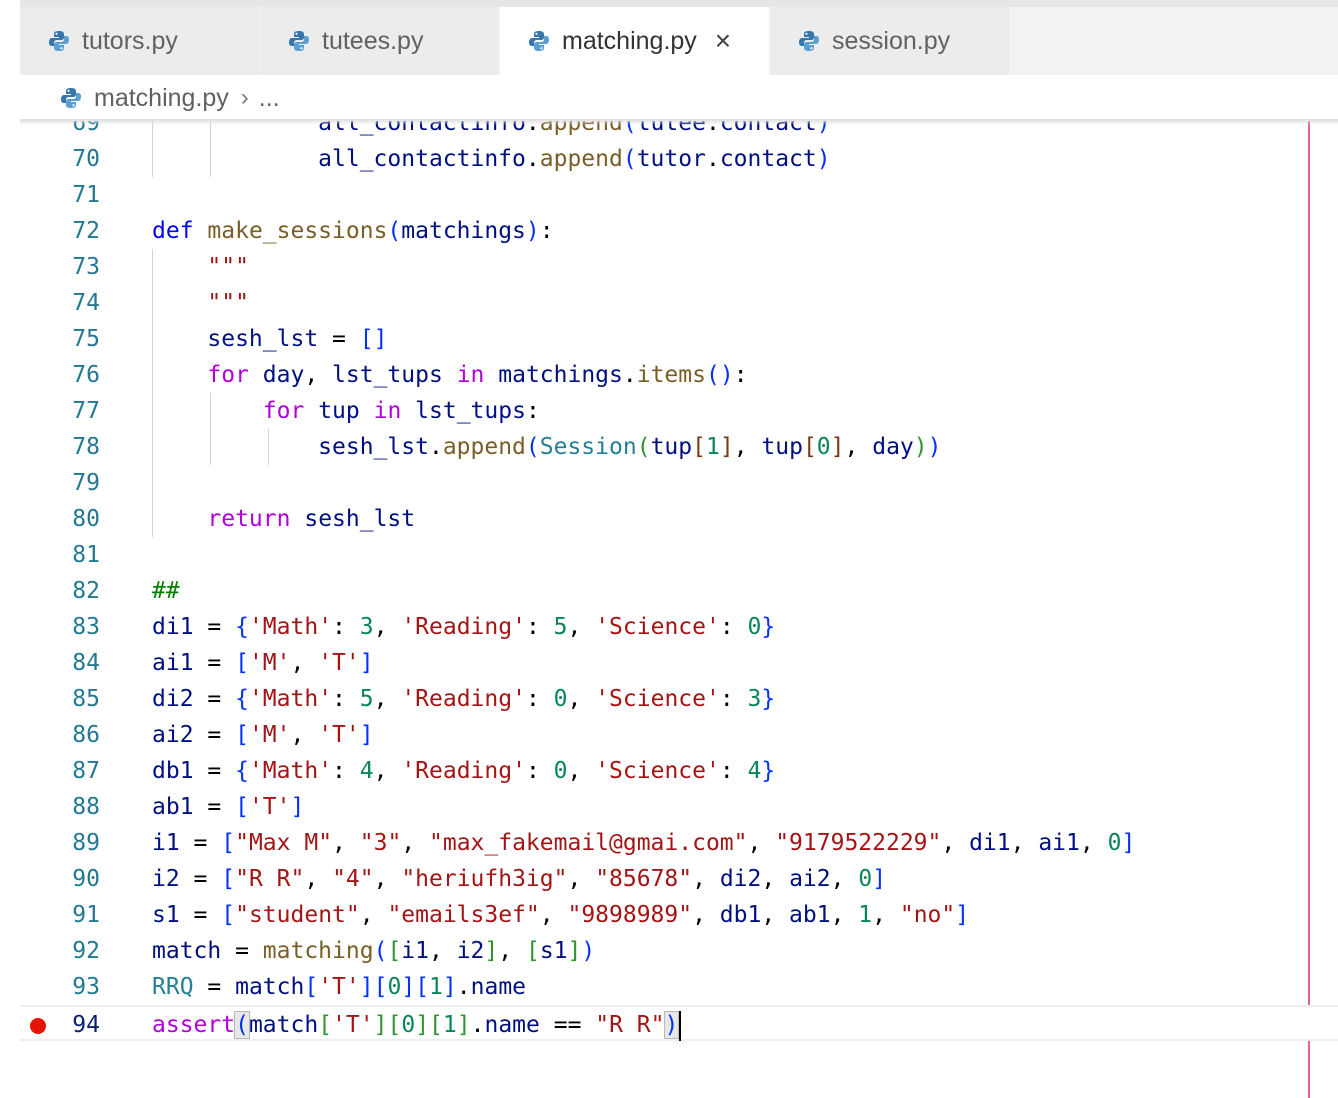 The width and height of the screenshot is (1338, 1098). I want to click on code-text: ab1 = ['T'], so click(228, 807).